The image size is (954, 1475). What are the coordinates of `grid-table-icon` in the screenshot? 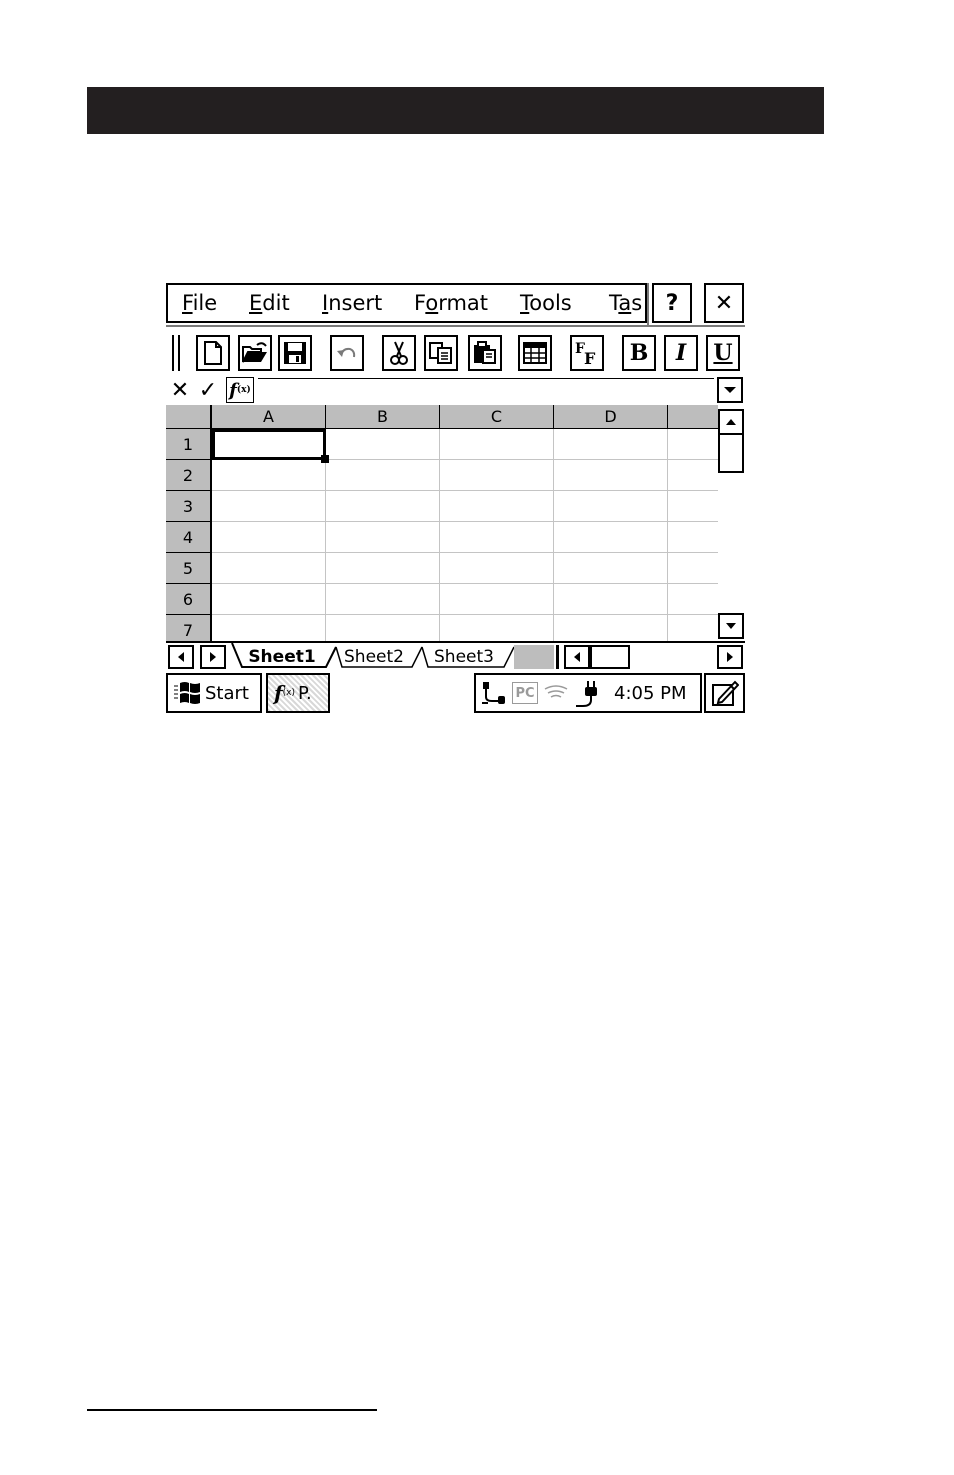 It's located at (535, 353).